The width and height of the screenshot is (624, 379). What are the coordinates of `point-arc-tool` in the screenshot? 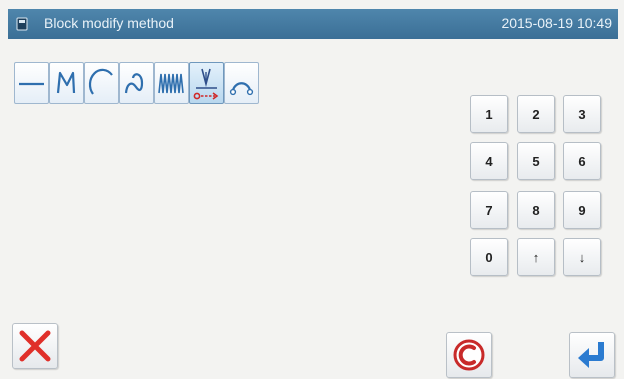 It's located at (241, 83).